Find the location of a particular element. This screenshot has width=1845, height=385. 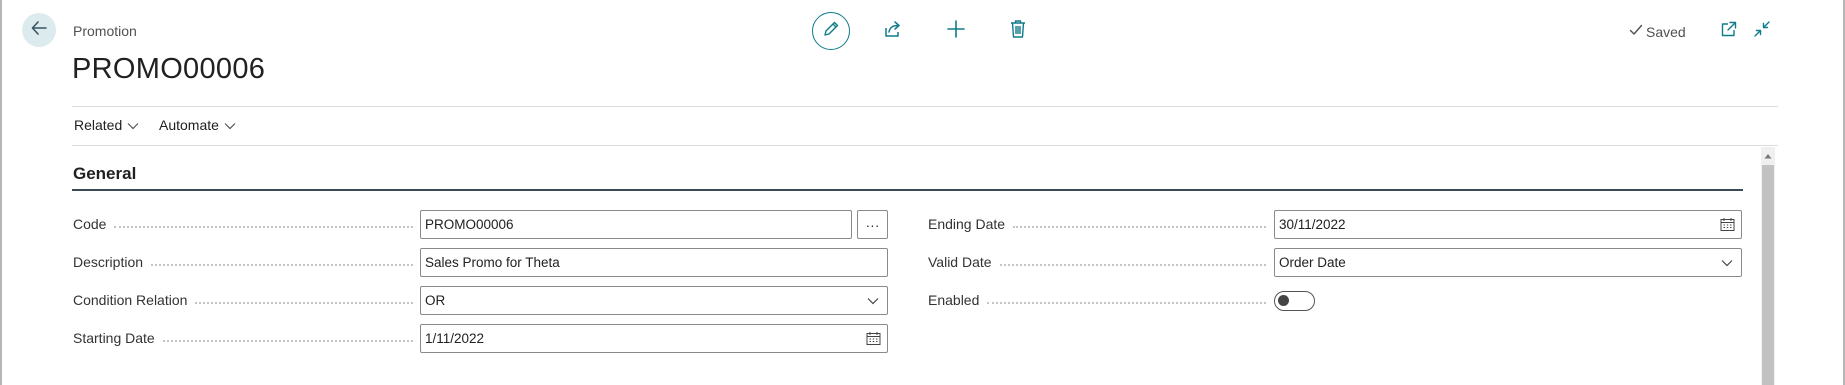

share-button is located at coordinates (893, 31).